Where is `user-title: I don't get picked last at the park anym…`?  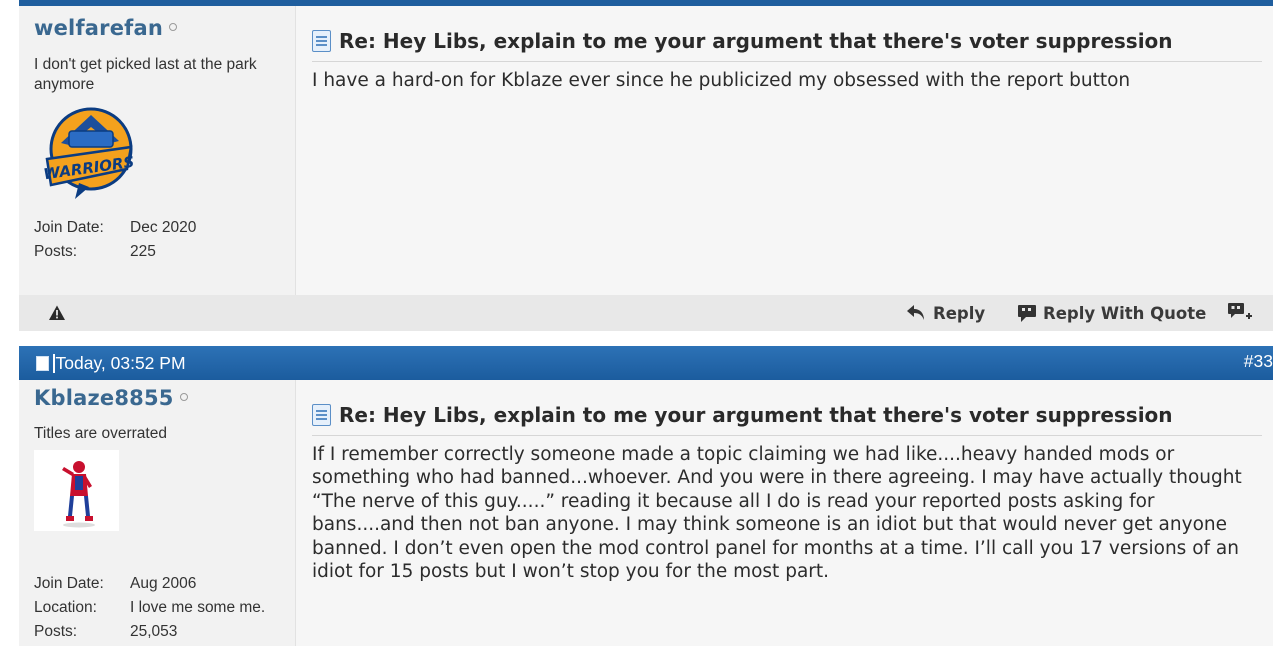 user-title: I don't get picked last at the park anym… is located at coordinates (145, 74).